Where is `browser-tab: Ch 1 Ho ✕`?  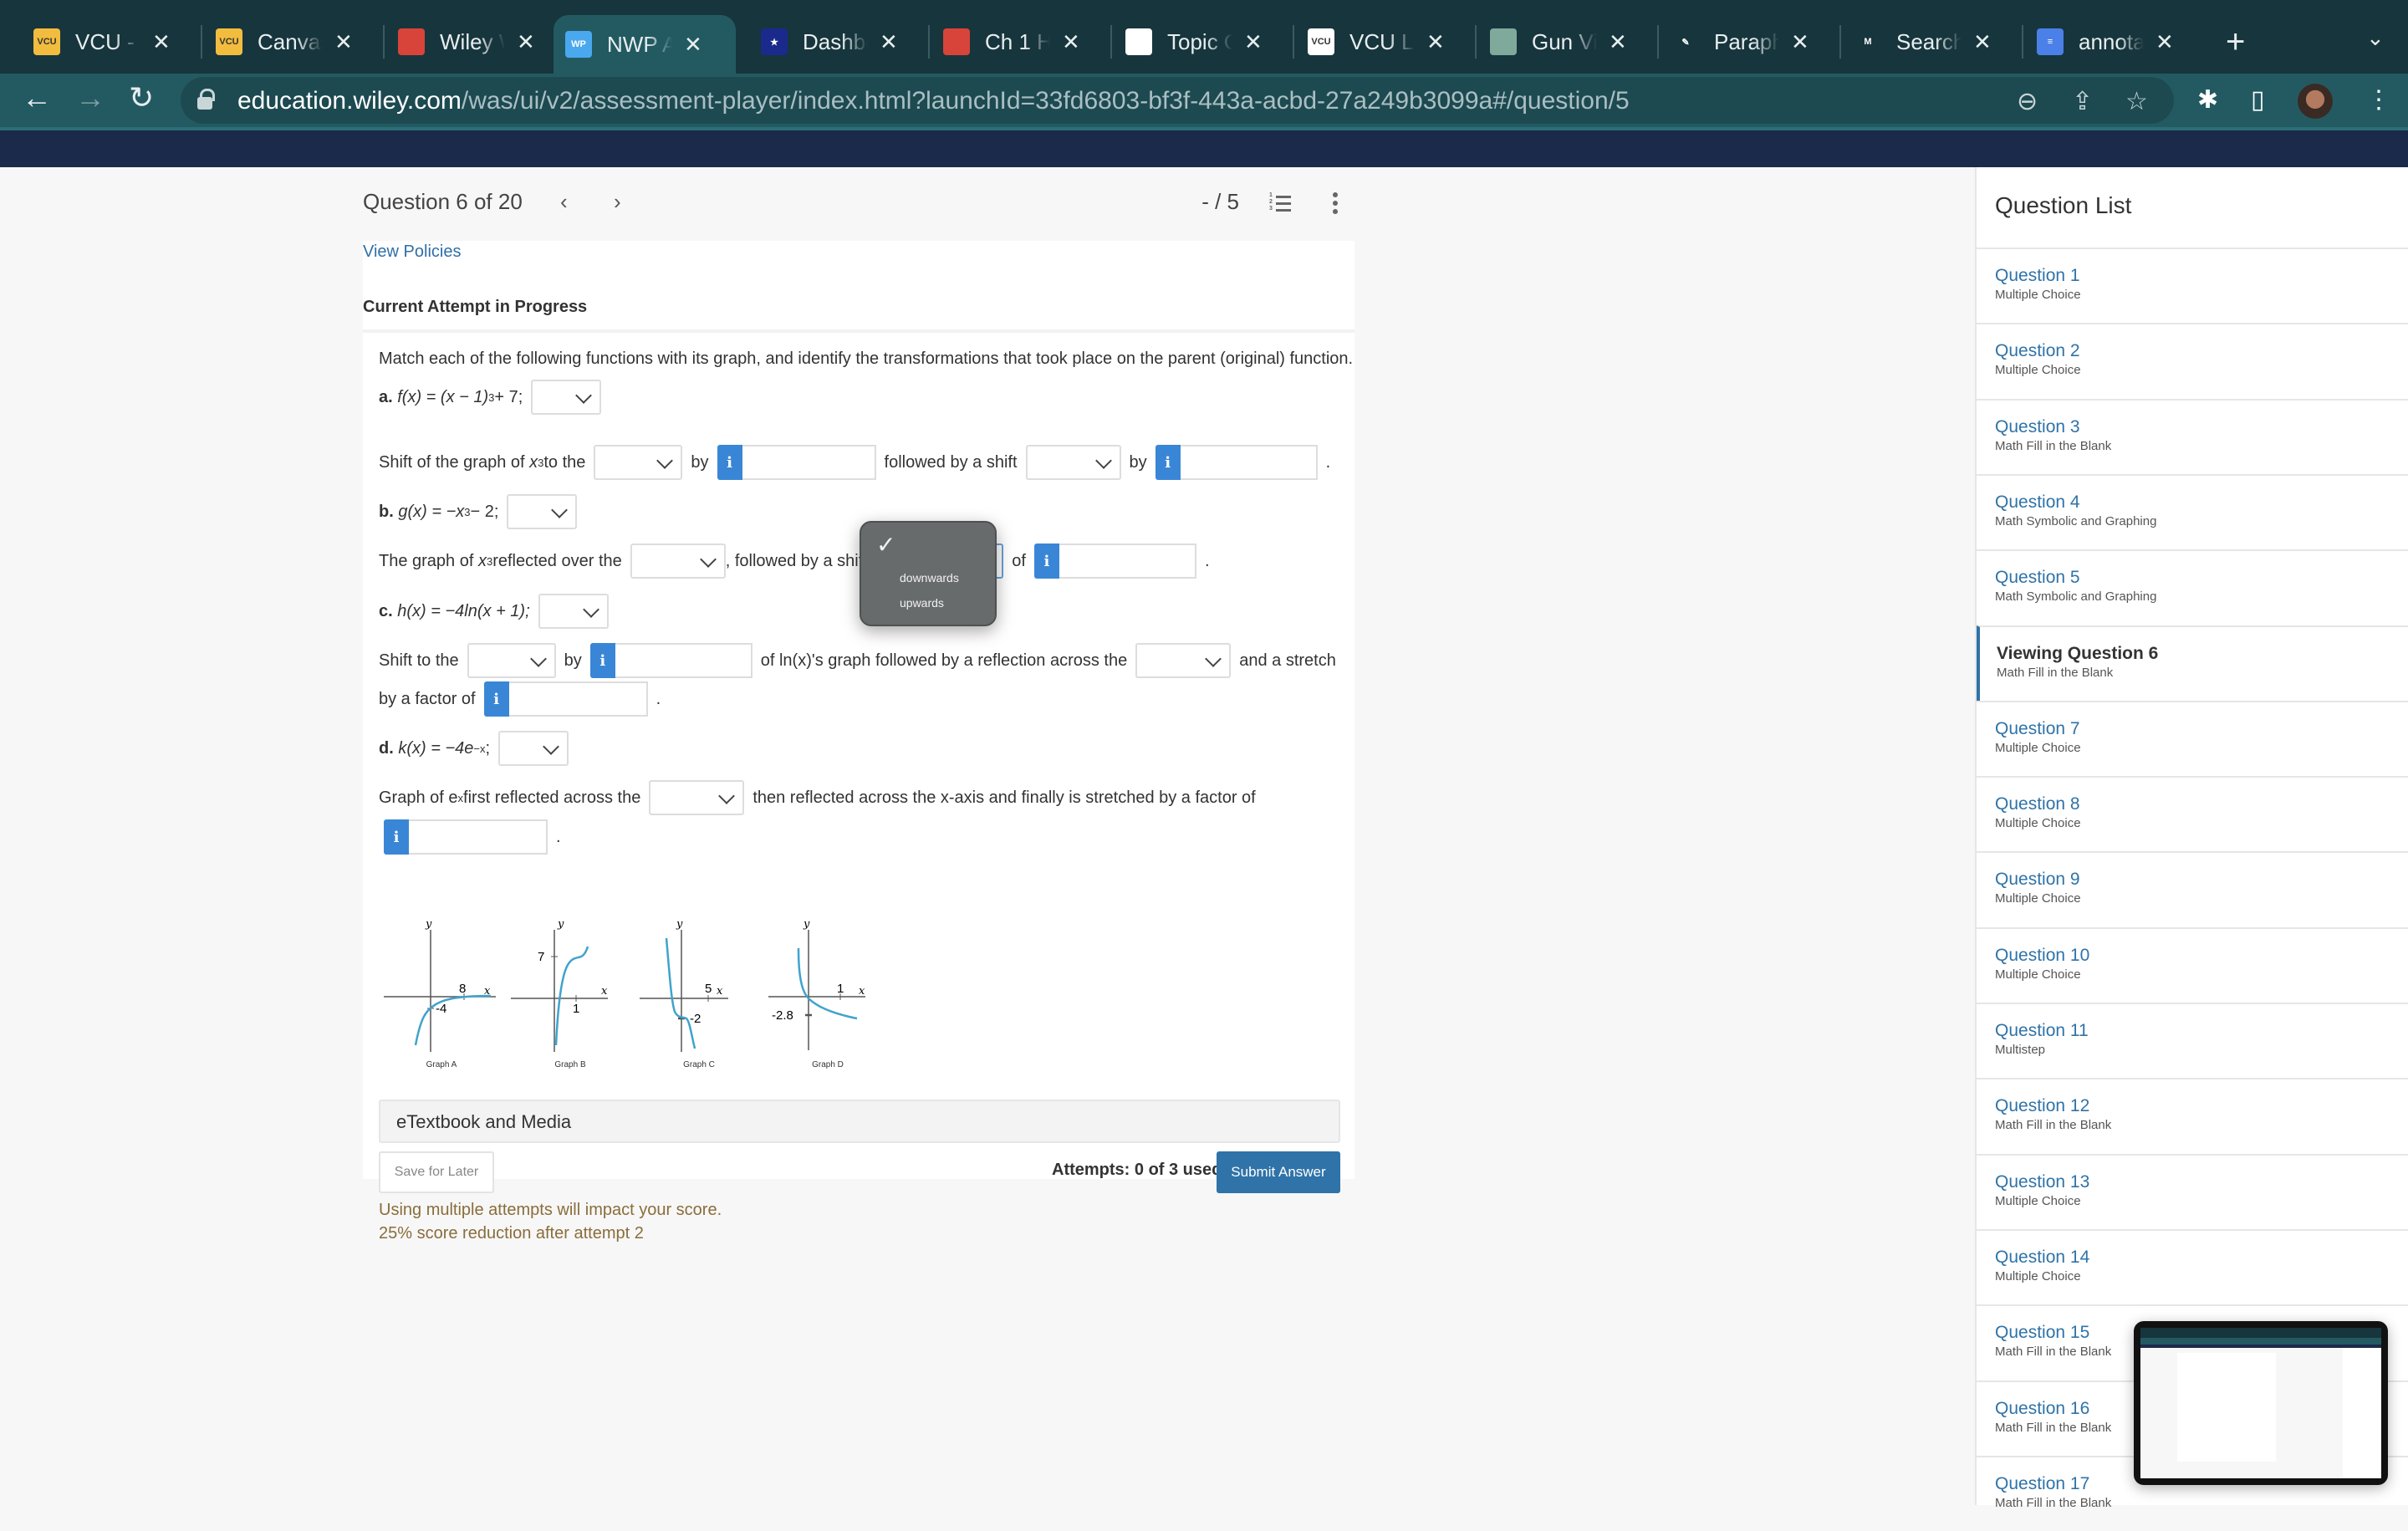
browser-tab: Ch 1 Ho ✕ is located at coordinates (1012, 42).